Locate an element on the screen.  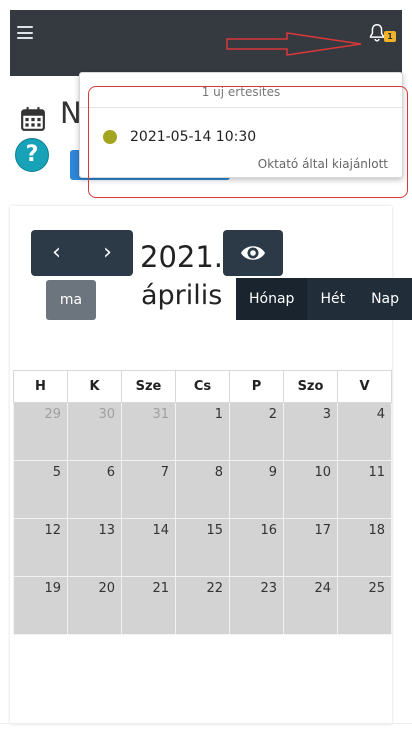
day-cell: 9 is located at coordinates (256, 489).